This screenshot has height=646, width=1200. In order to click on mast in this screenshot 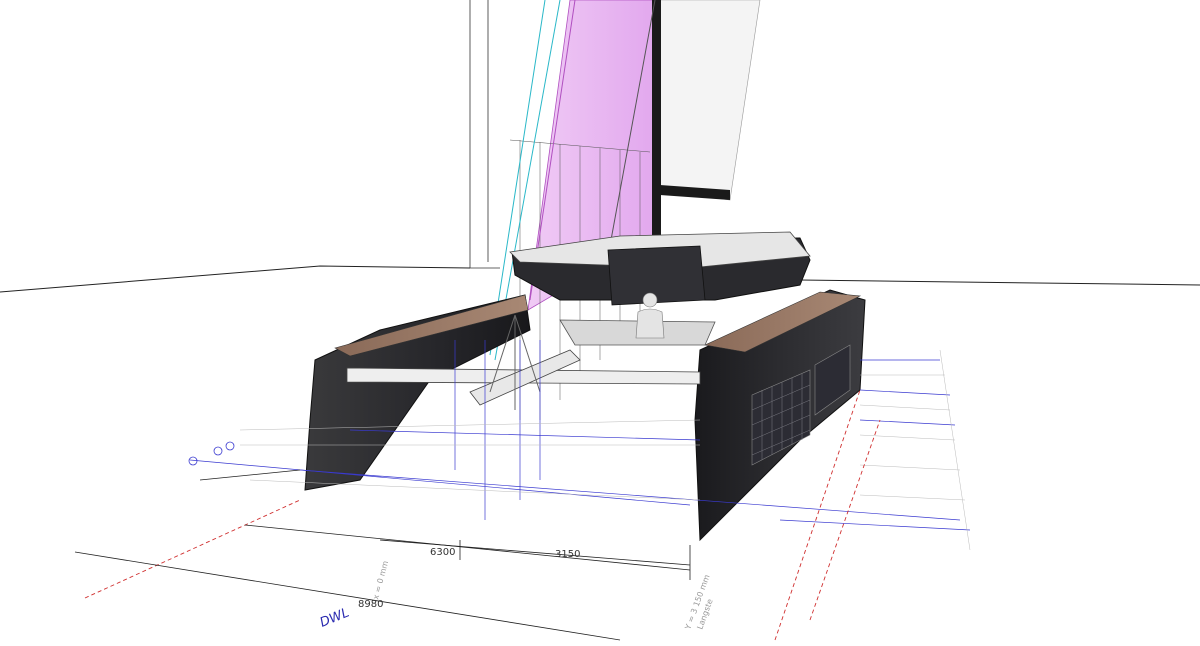, I will do `click(656, 120)`.